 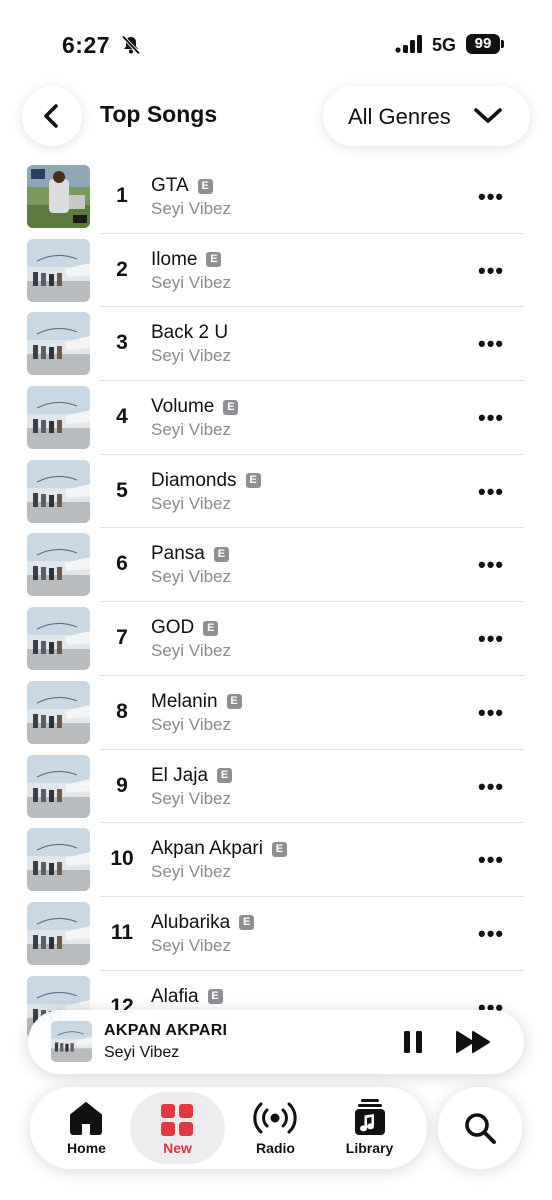 I want to click on song-title-line: El Jaja E, so click(x=192, y=776).